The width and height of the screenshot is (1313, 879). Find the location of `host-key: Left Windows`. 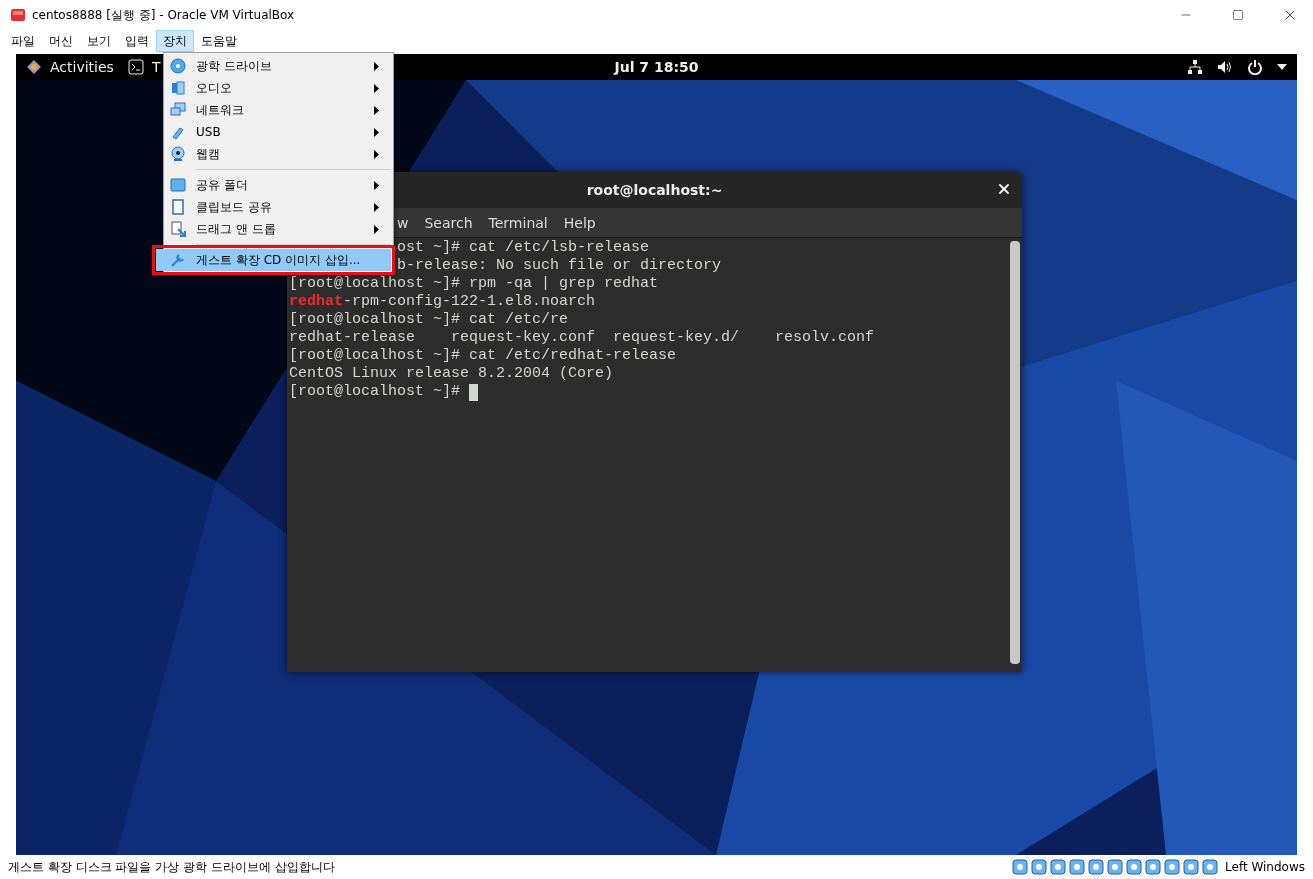

host-key: Left Windows is located at coordinates (1265, 867).